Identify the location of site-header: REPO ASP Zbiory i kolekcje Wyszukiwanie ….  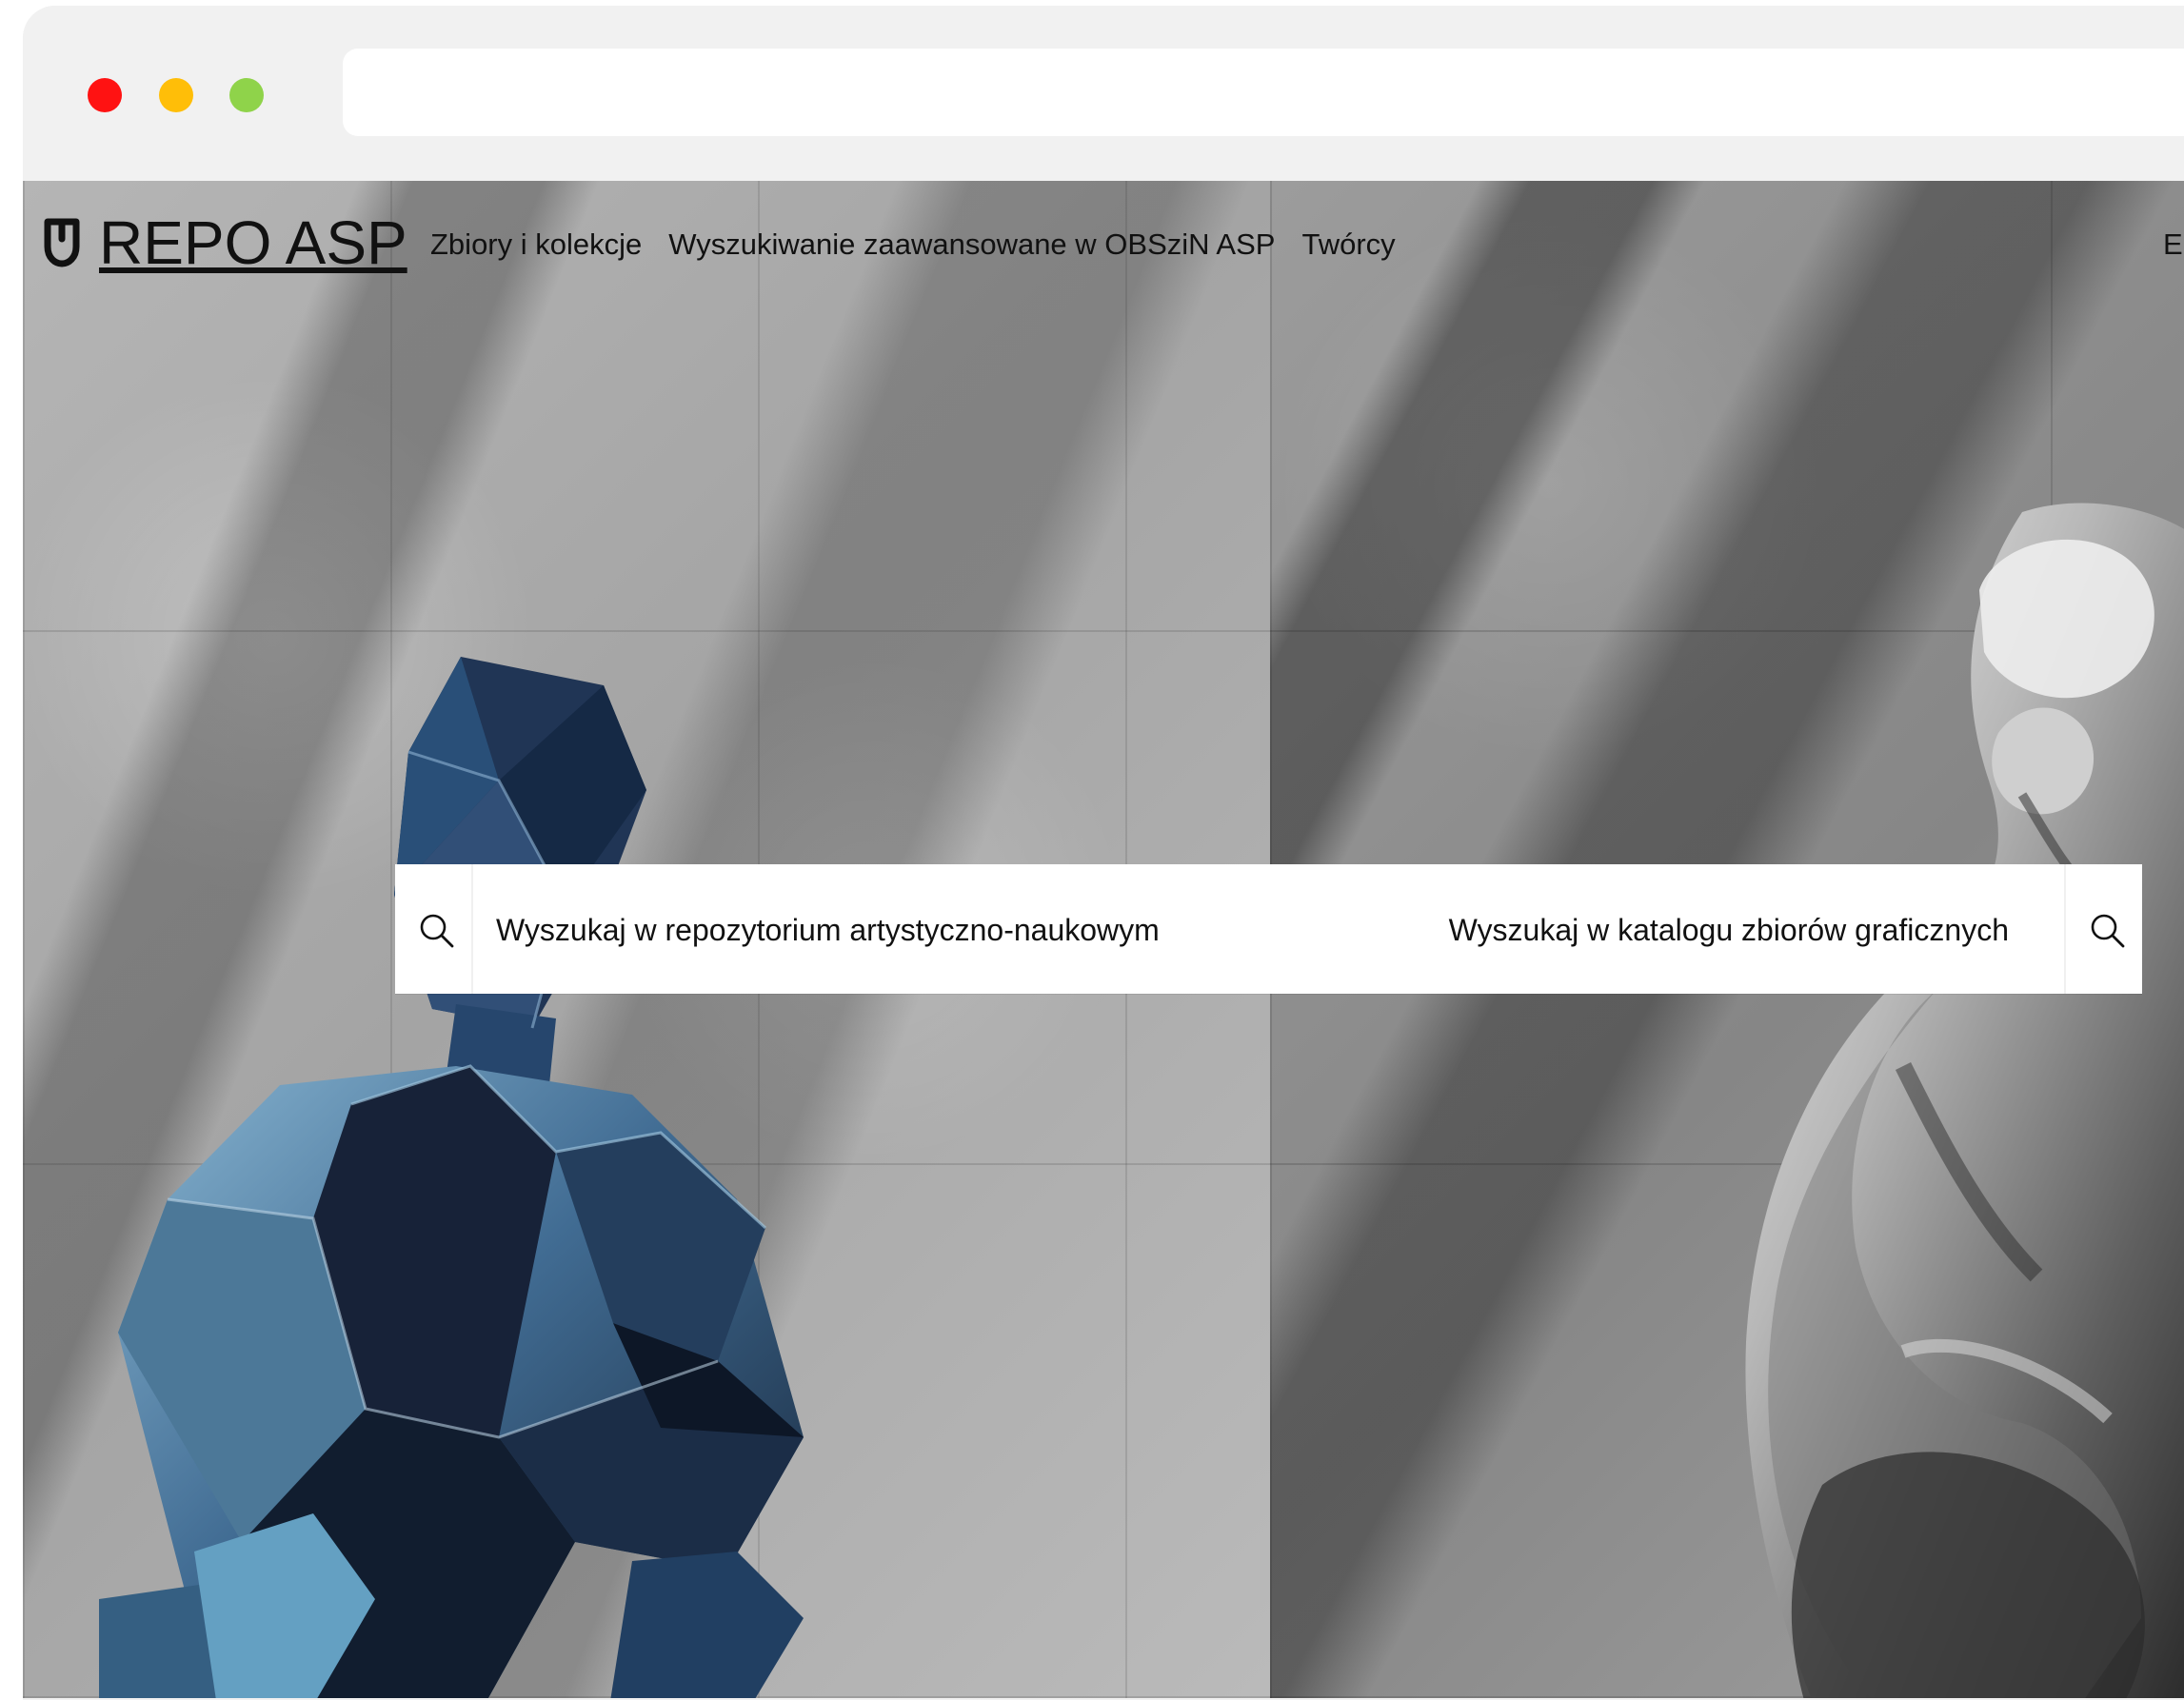
(1103, 243).